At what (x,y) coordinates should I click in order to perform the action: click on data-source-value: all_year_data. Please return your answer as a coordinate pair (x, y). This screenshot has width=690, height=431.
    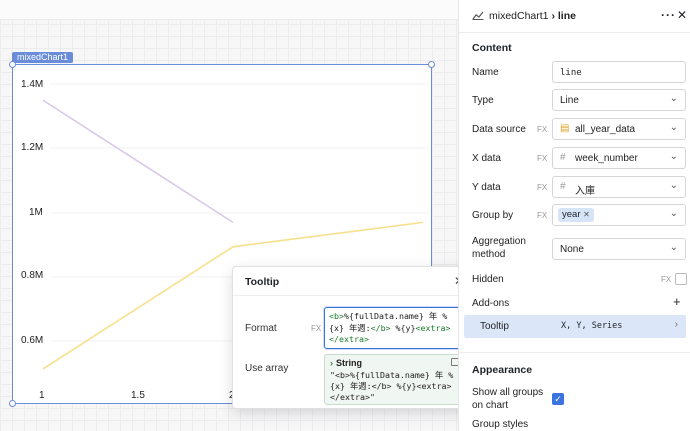
    Looking at the image, I should click on (605, 129).